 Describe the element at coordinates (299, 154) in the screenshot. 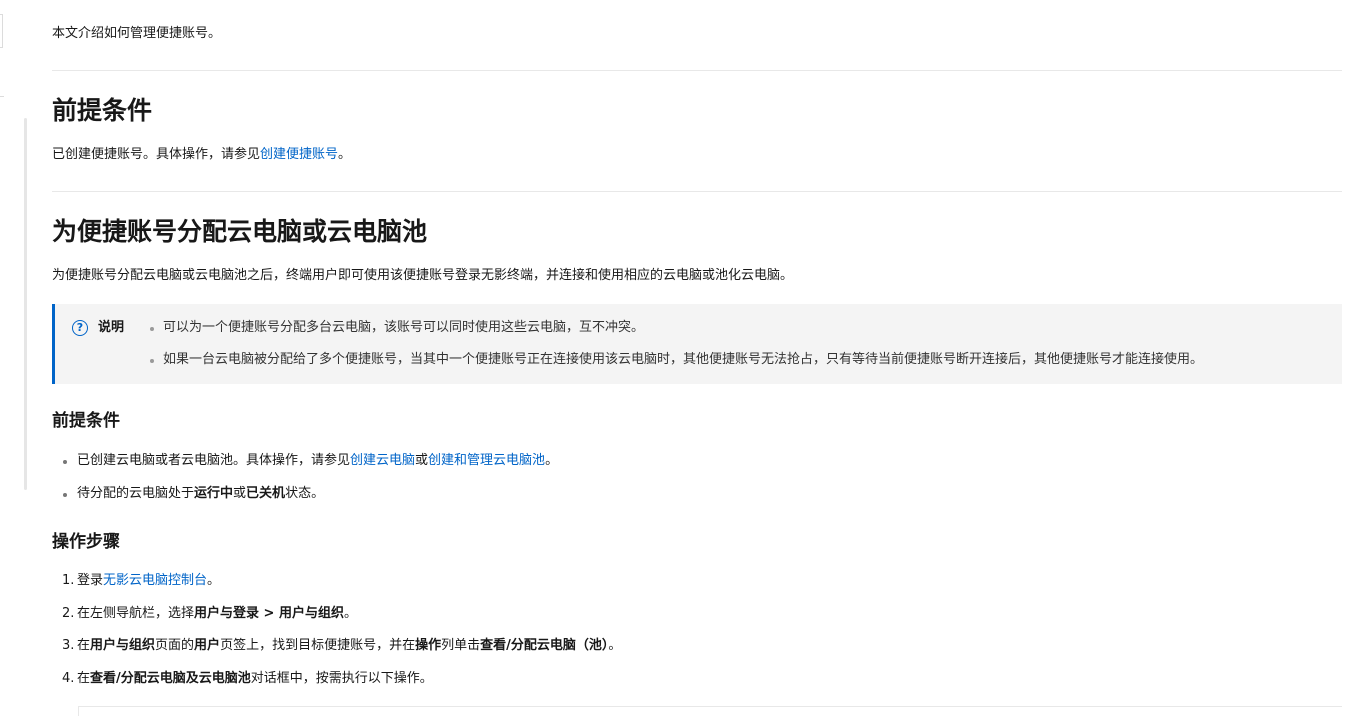

I see `create-account-link: 创建便捷账号` at that location.